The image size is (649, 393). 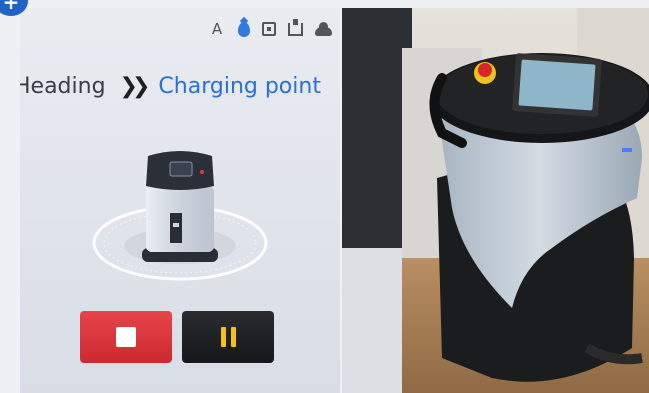 I want to click on stop-icon, so click(x=126, y=337).